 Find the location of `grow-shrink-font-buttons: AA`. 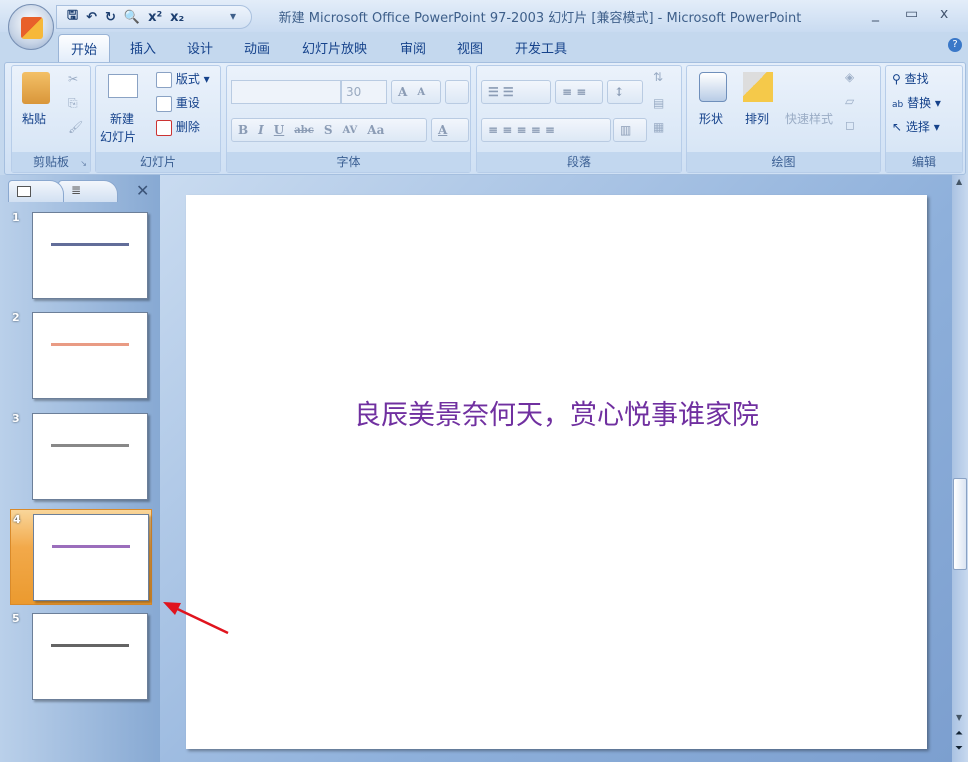

grow-shrink-font-buttons: AA is located at coordinates (416, 92).